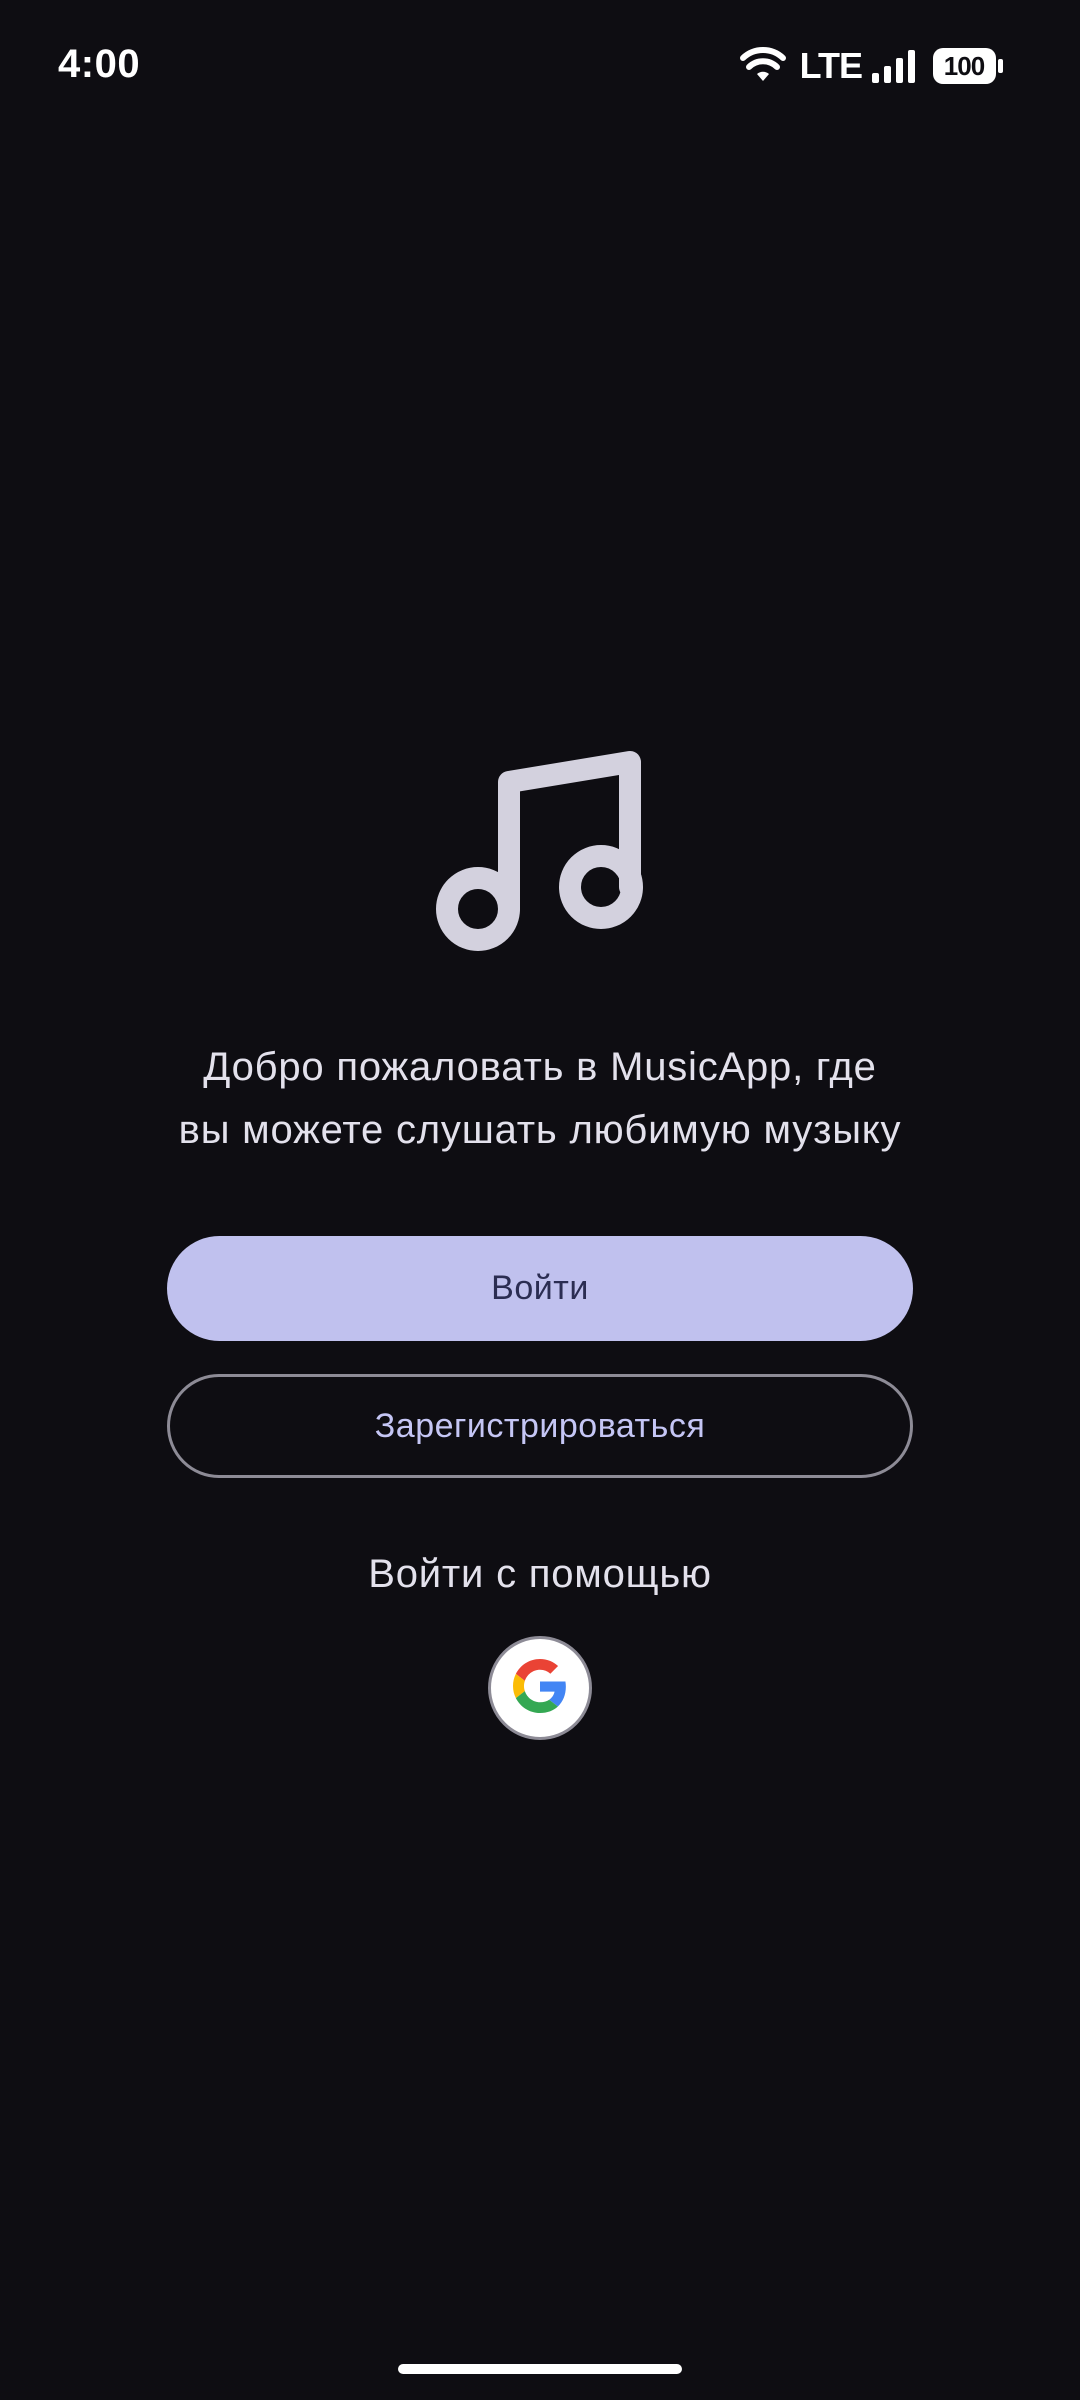 This screenshot has height=2400, width=1080. Describe the element at coordinates (540, 848) in the screenshot. I see `music-note-icon` at that location.